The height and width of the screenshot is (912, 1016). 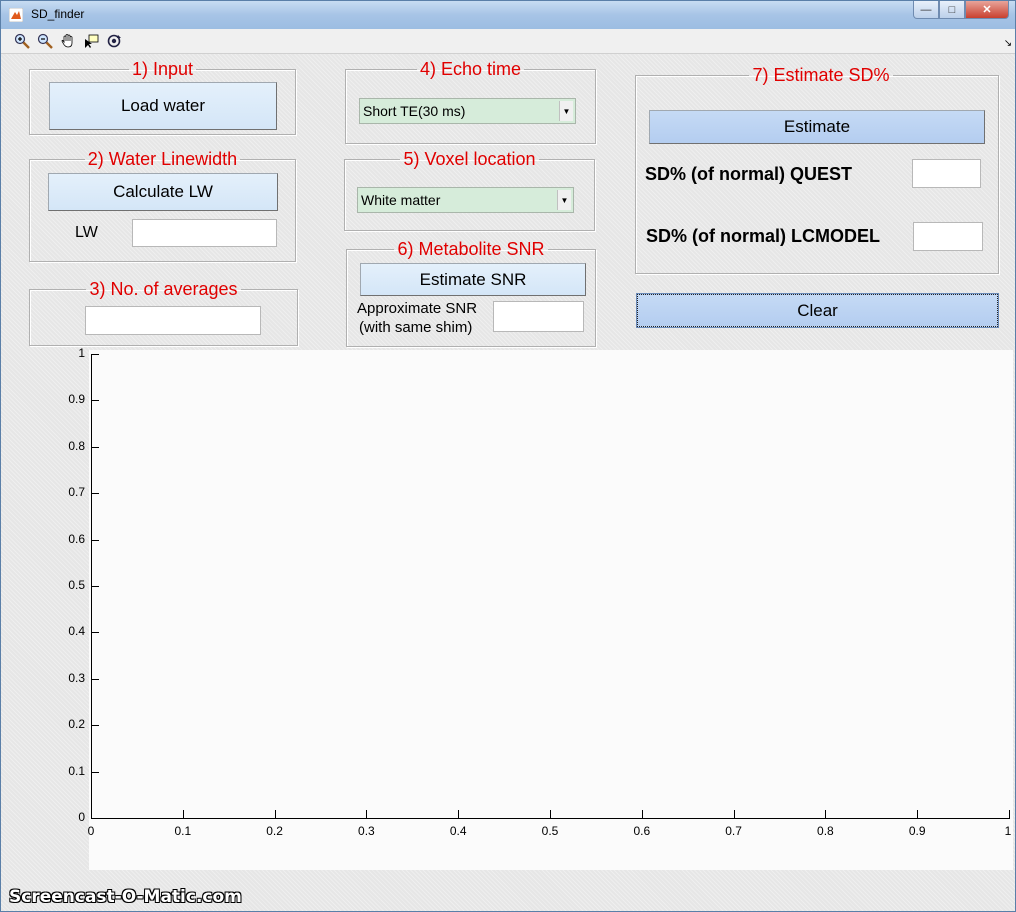 I want to click on approx-snr-sublabel: (with same shim), so click(x=416, y=327).